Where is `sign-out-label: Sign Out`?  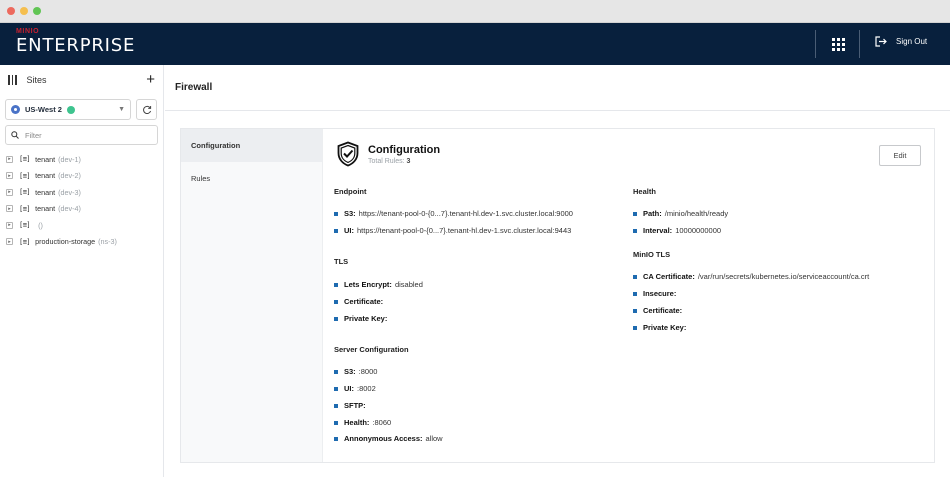
sign-out-label: Sign Out is located at coordinates (912, 41).